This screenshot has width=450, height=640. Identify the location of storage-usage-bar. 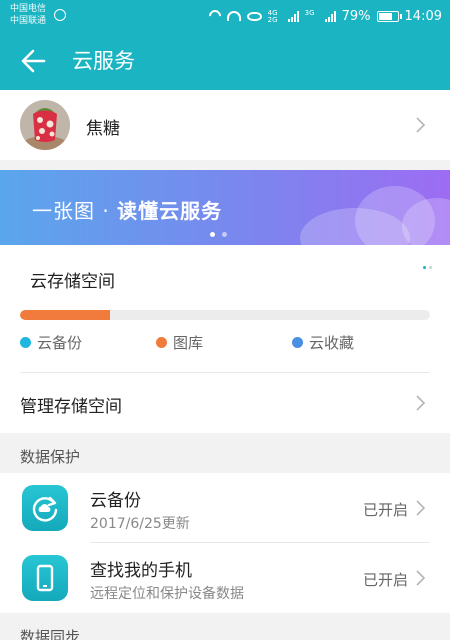
(225, 315).